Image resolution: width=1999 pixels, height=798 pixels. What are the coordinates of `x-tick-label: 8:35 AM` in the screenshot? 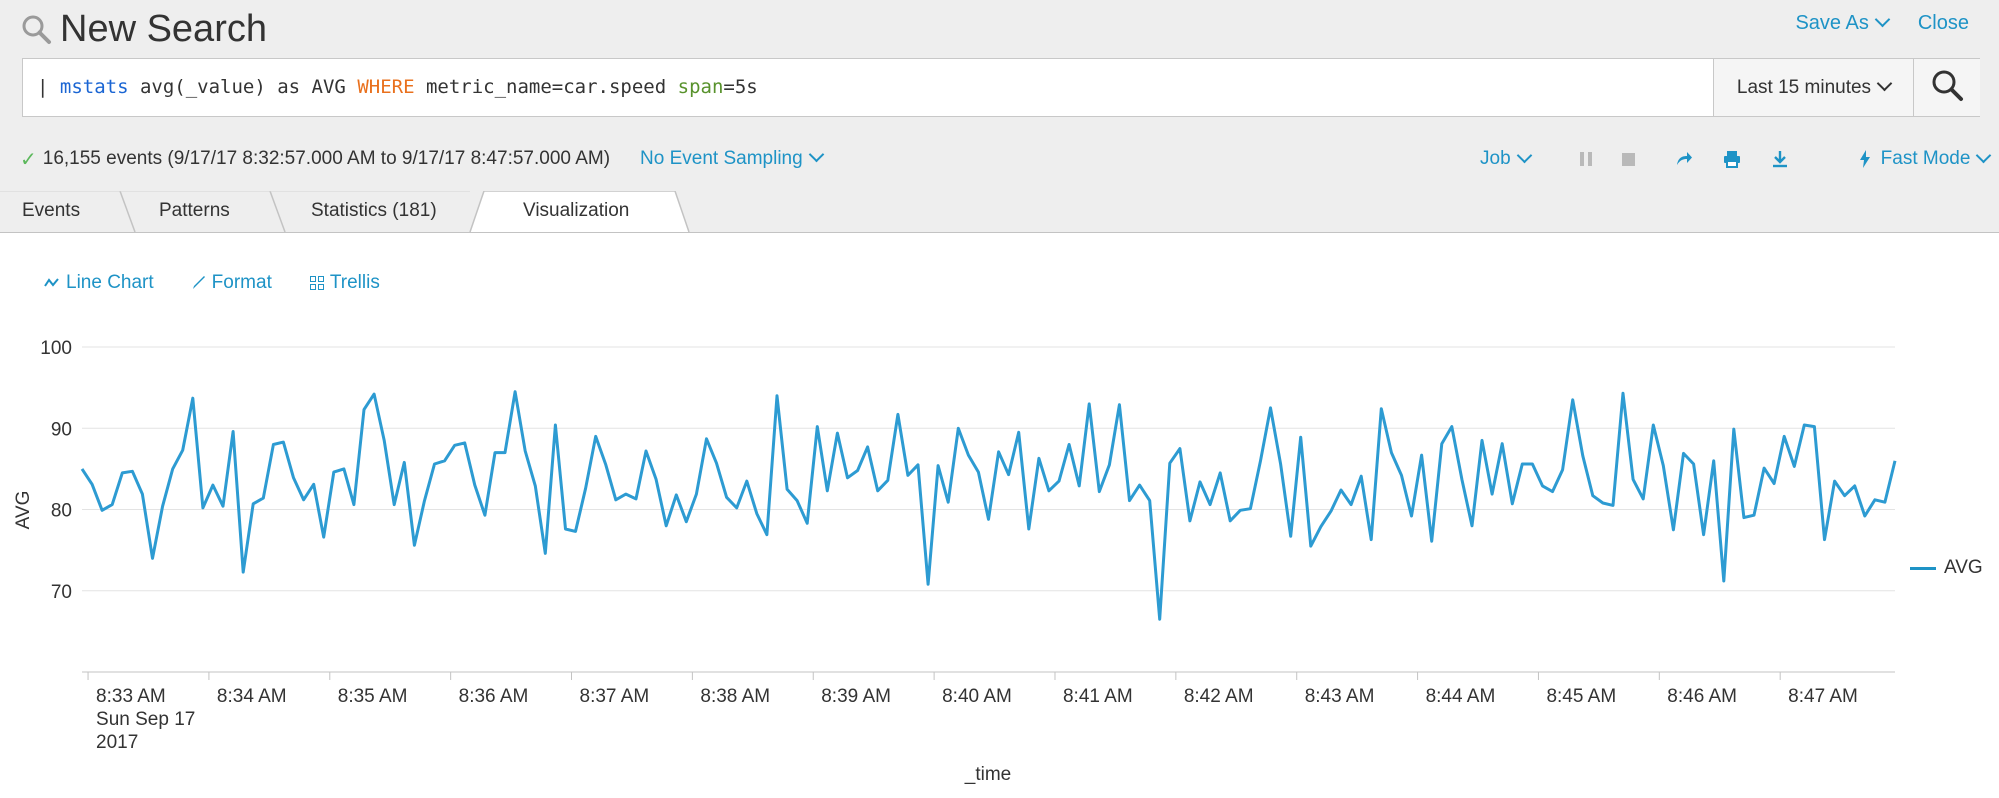 It's located at (373, 696).